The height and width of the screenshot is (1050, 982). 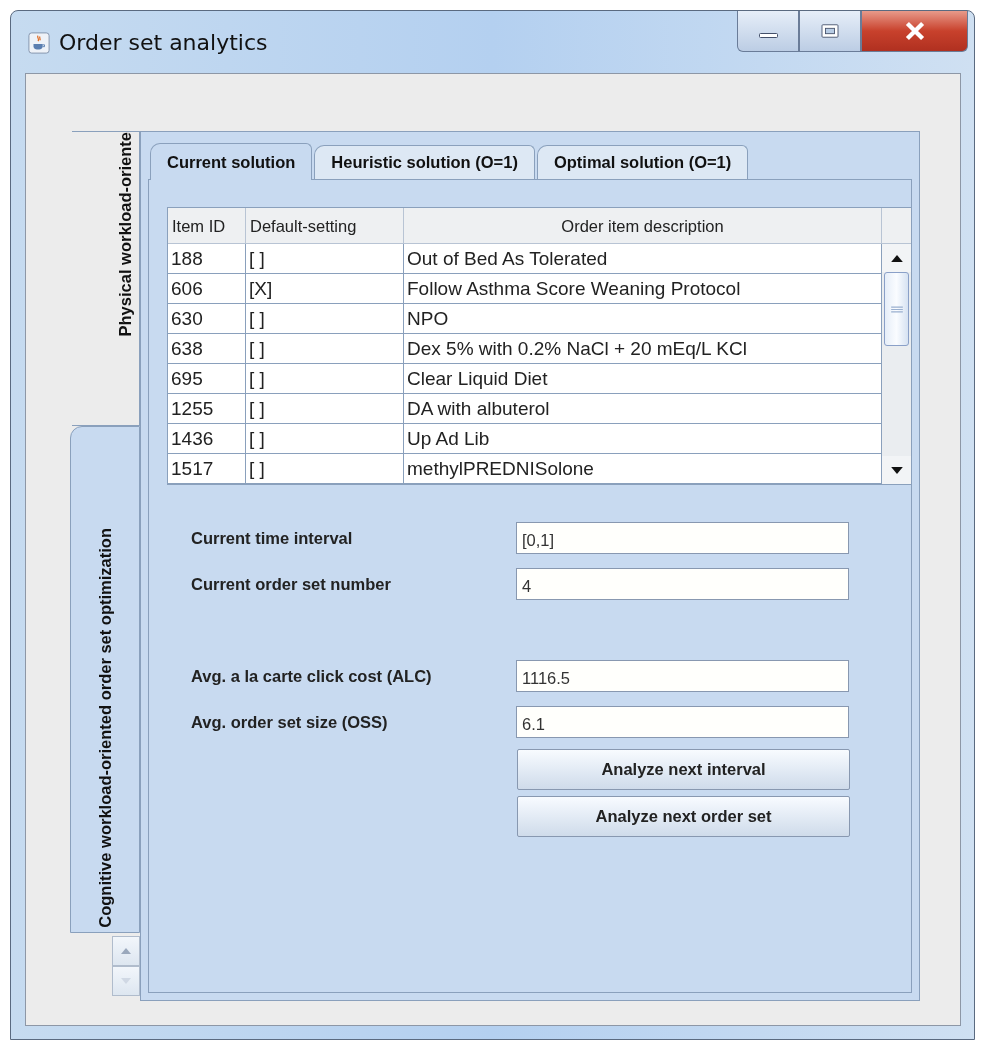 I want to click on text-field: 4, so click(x=682, y=584).